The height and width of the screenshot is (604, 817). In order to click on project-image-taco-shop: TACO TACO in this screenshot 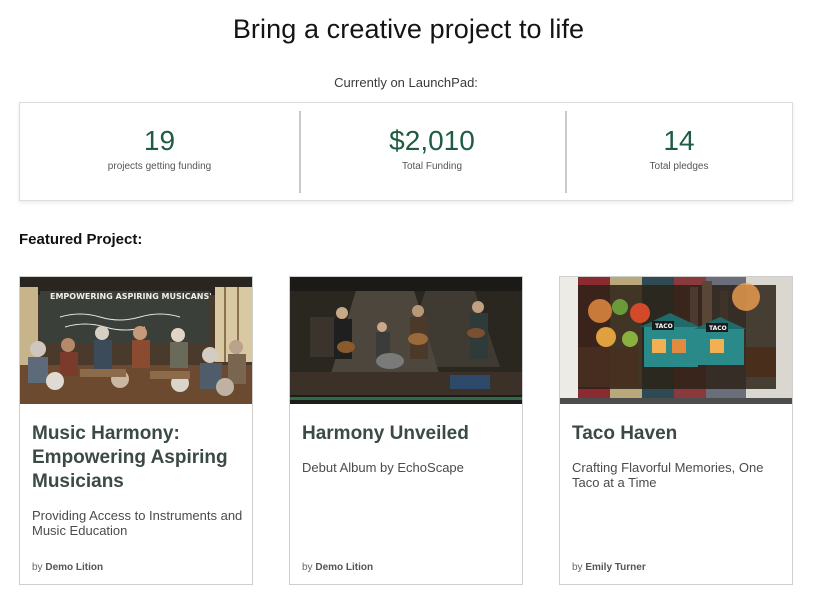, I will do `click(676, 340)`.